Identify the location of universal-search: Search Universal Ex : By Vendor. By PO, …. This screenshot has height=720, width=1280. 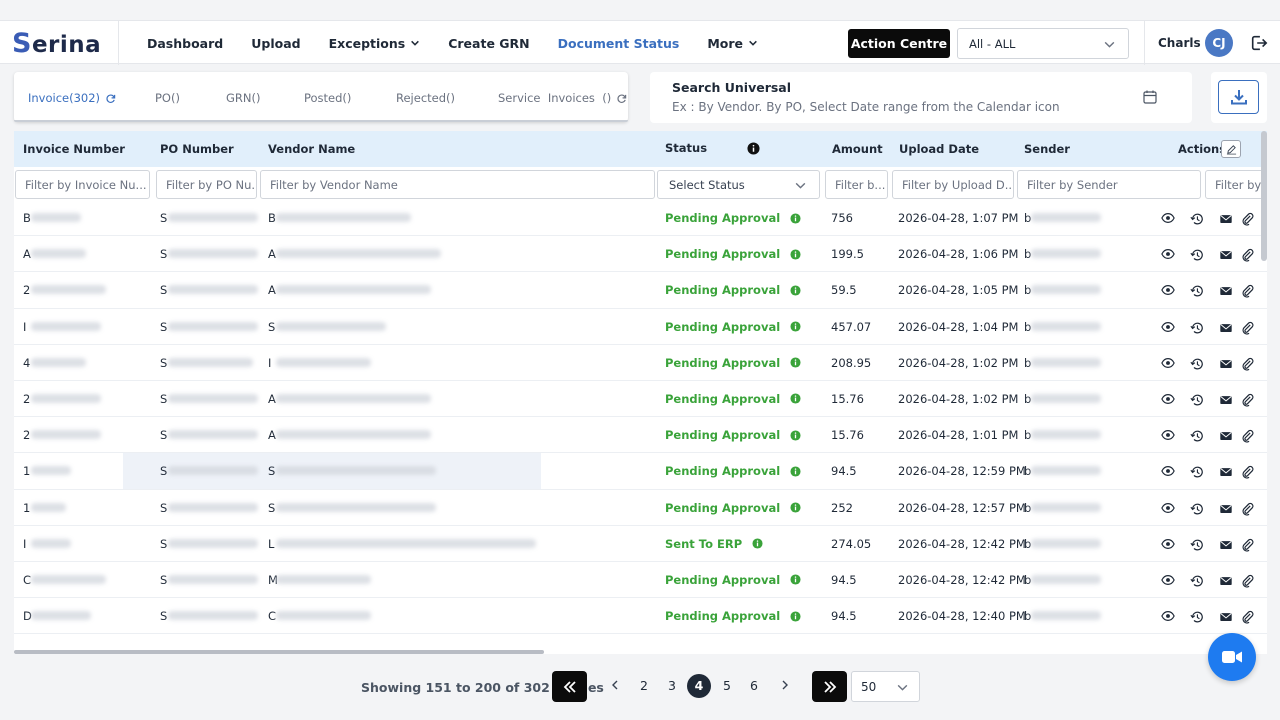
(921, 97).